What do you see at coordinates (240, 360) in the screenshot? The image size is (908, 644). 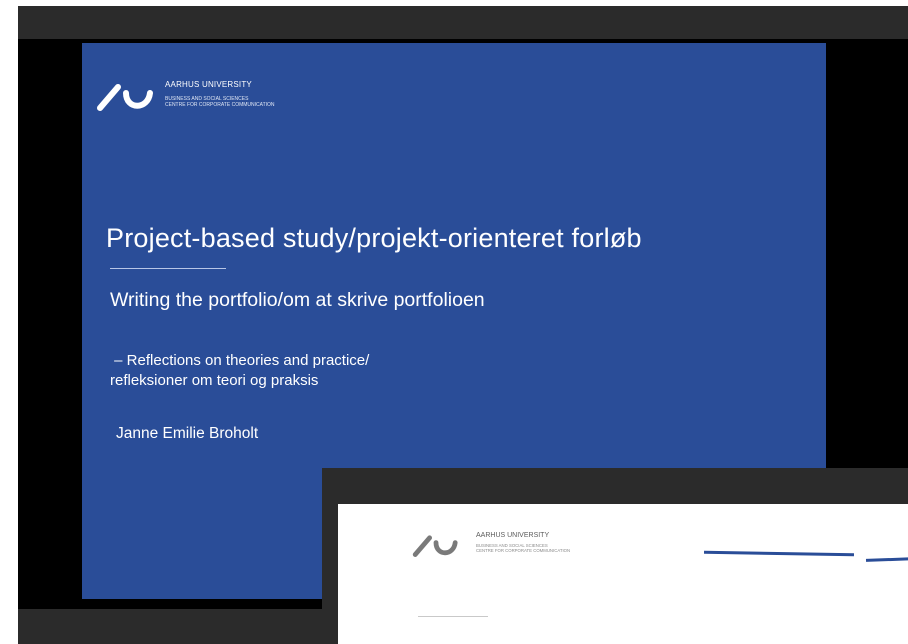 I see `reflections-line-1: – Reflections on theories and practice/` at bounding box center [240, 360].